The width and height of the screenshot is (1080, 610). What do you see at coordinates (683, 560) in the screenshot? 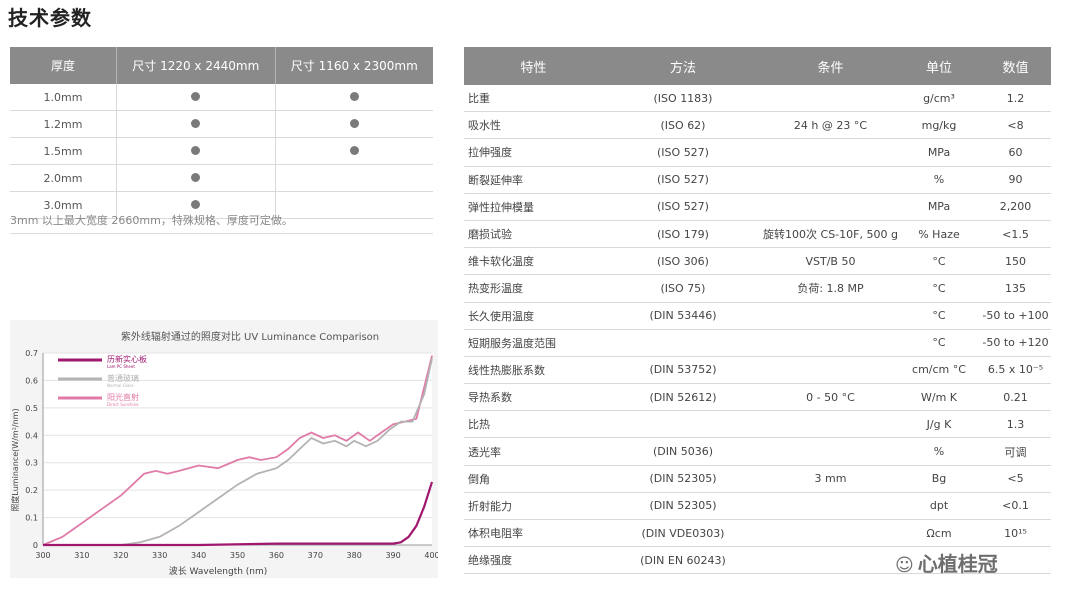
I see `method-cell: (DIN EN 60243)` at bounding box center [683, 560].